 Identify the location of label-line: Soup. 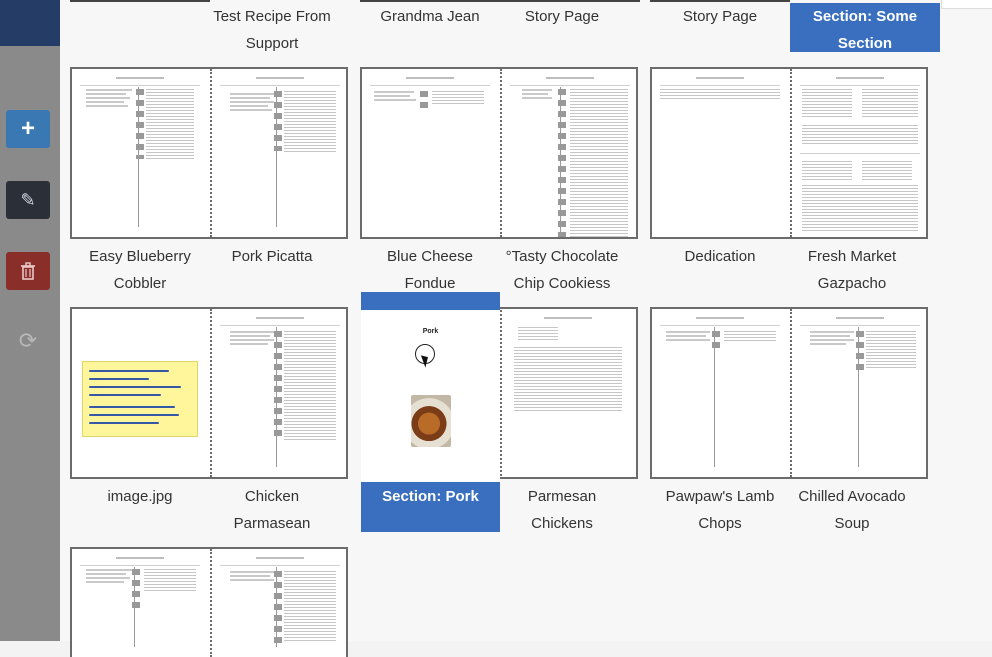
(852, 523).